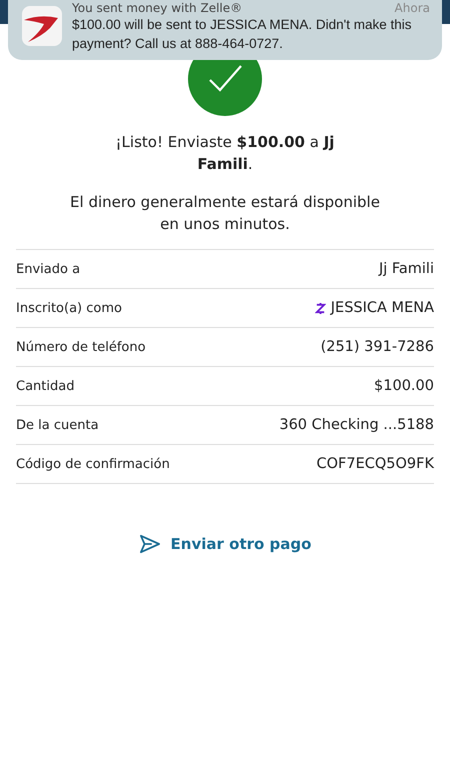 The image size is (450, 783). Describe the element at coordinates (242, 34) in the screenshot. I see `notification-message: $100.00 will be sent to JESSICA MENA. Didn't make this payment? Call us at 888-464-0727.` at that location.